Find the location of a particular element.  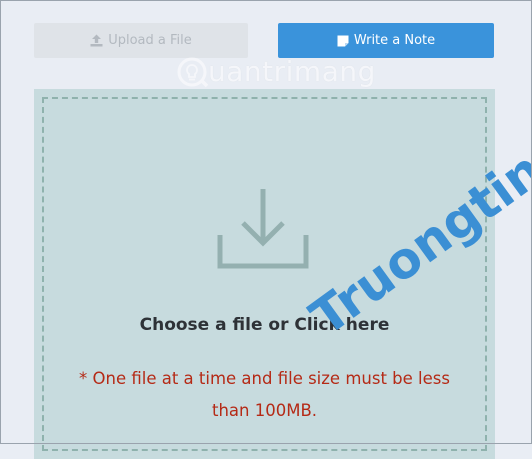

write-note-tab: Write a Note is located at coordinates (386, 40).